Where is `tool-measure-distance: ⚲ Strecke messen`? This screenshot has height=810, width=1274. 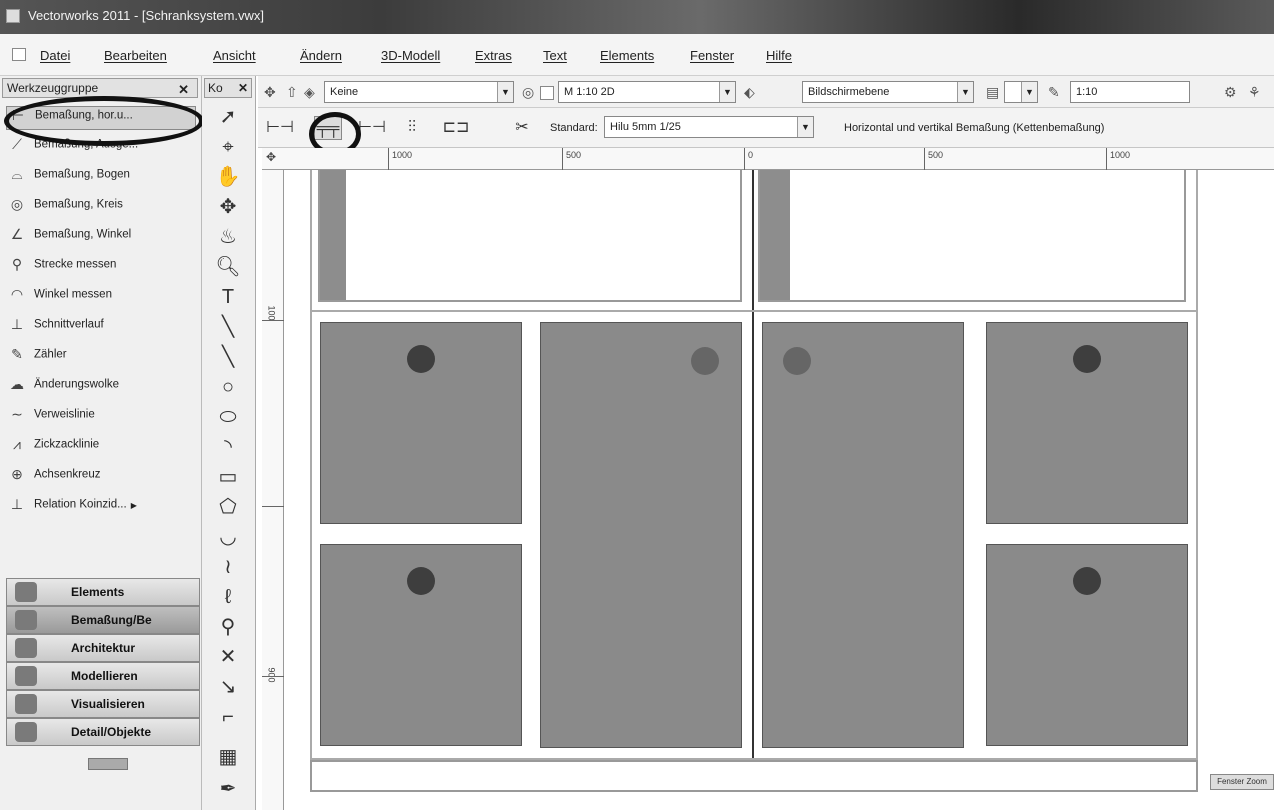 tool-measure-distance: ⚲ Strecke messen is located at coordinates (101, 268).